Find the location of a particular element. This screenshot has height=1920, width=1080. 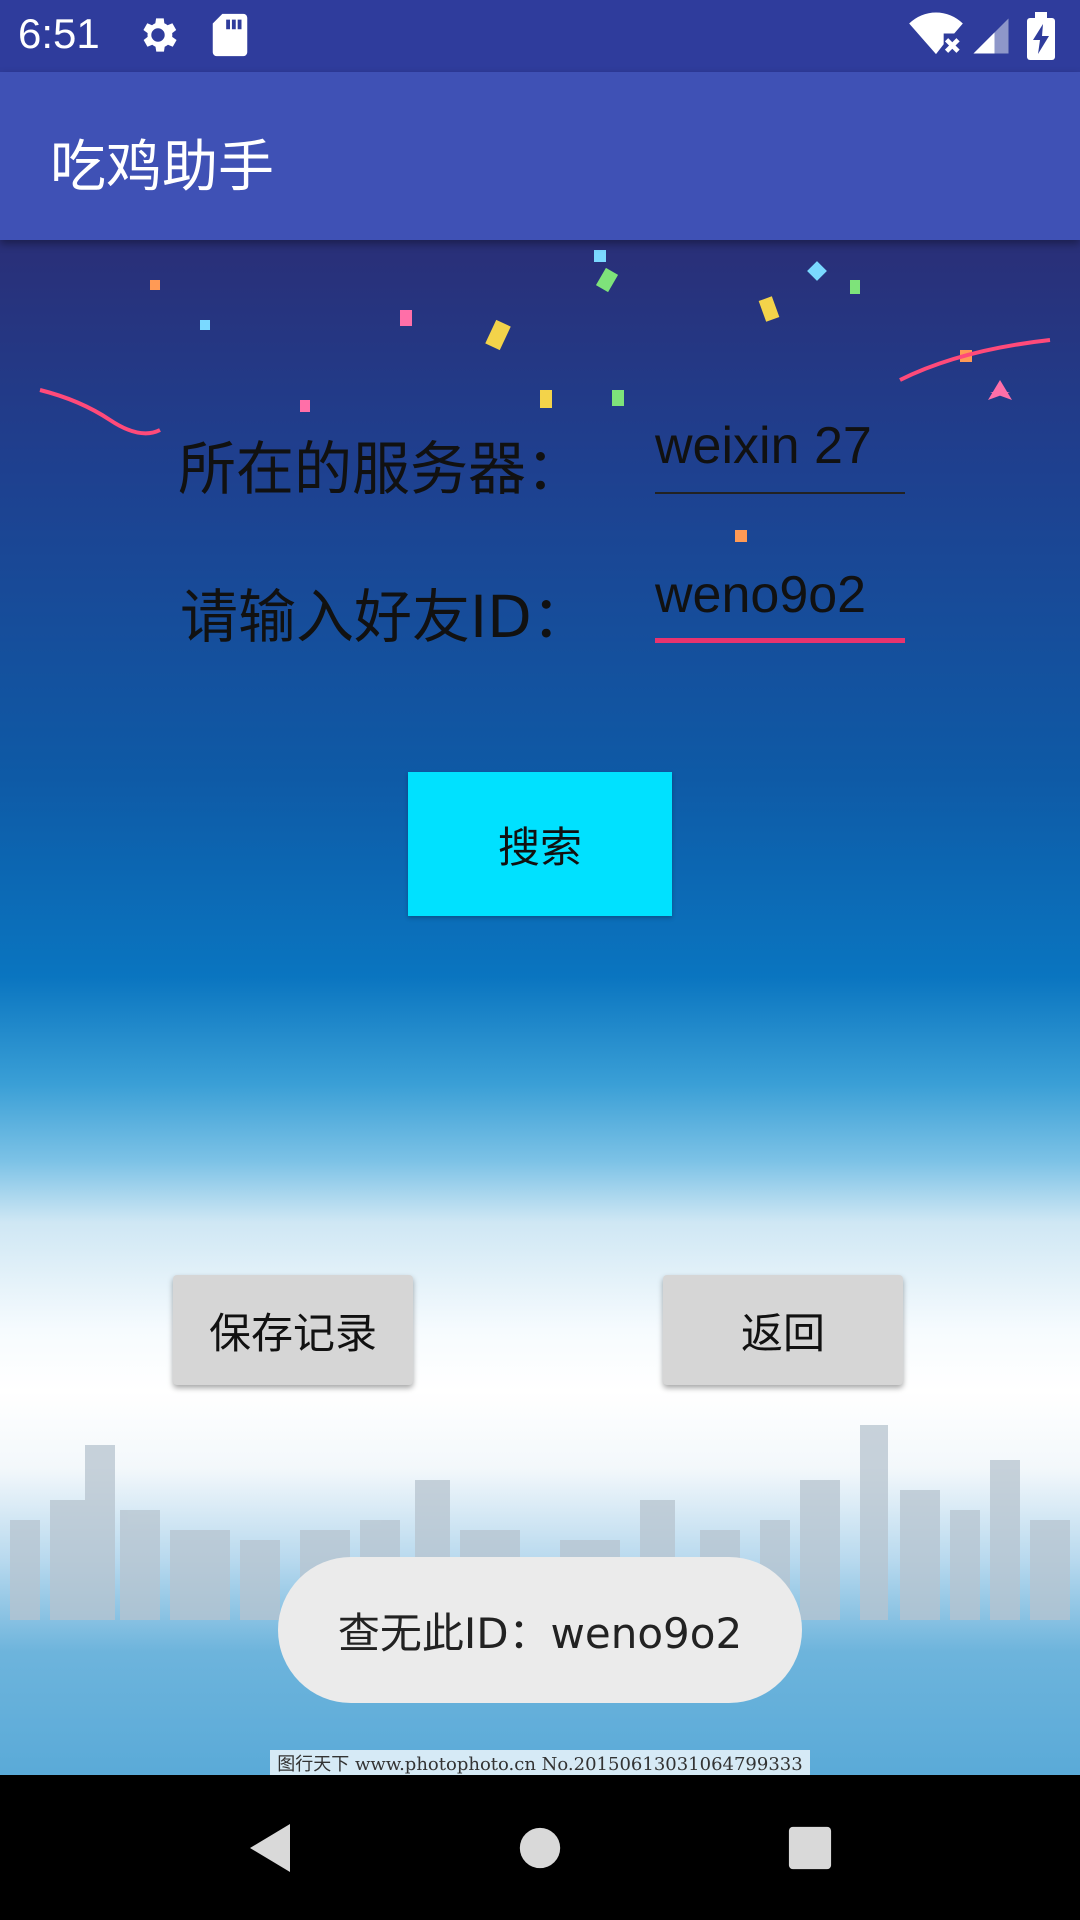

server-label: 所在的服务器： is located at coordinates (381, 469).